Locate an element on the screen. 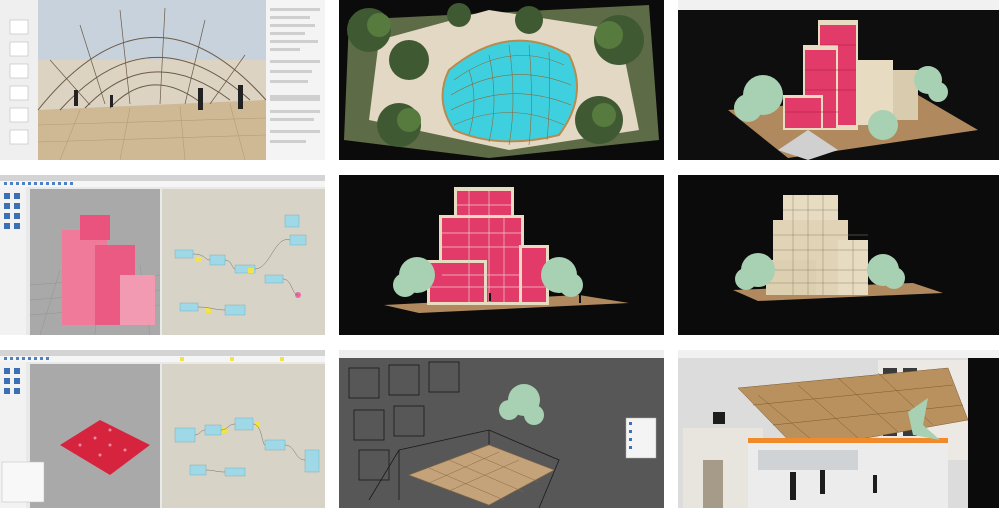 Image resolution: width=999 pixels, height=508 pixels. pink-tower-model-image is located at coordinates (838, 80).